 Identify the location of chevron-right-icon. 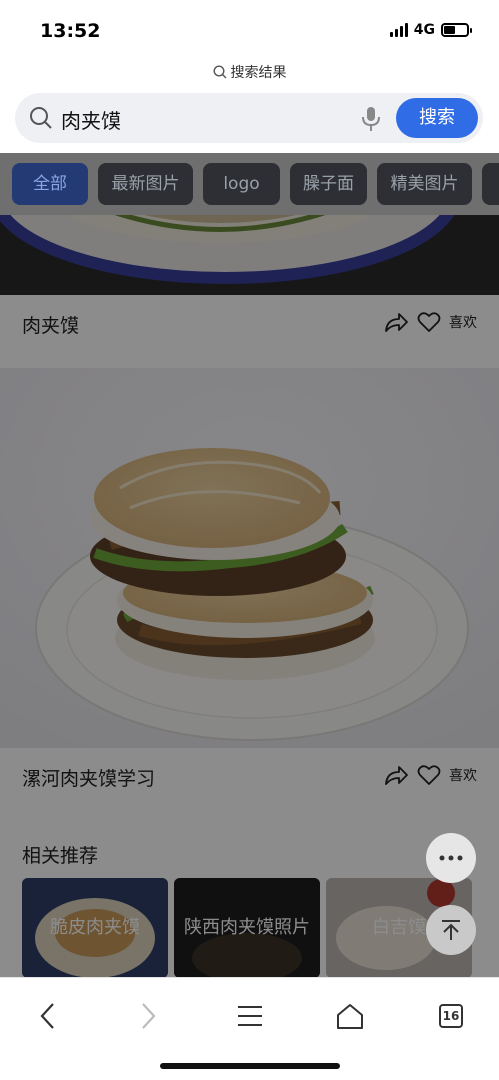
(149, 1016).